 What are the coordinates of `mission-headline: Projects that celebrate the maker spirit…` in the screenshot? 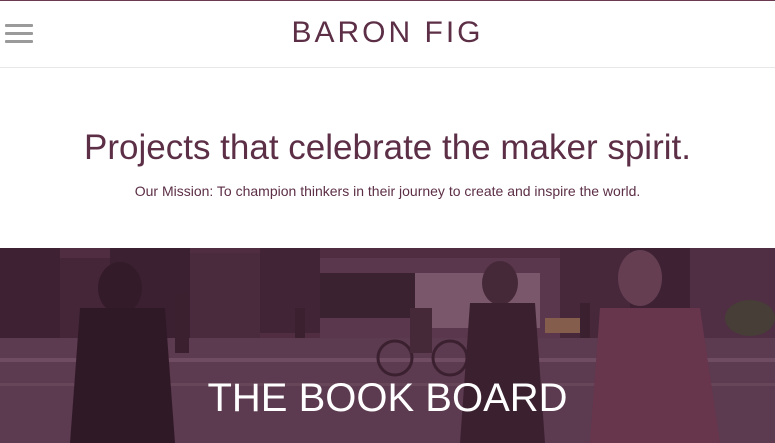 It's located at (387, 147).